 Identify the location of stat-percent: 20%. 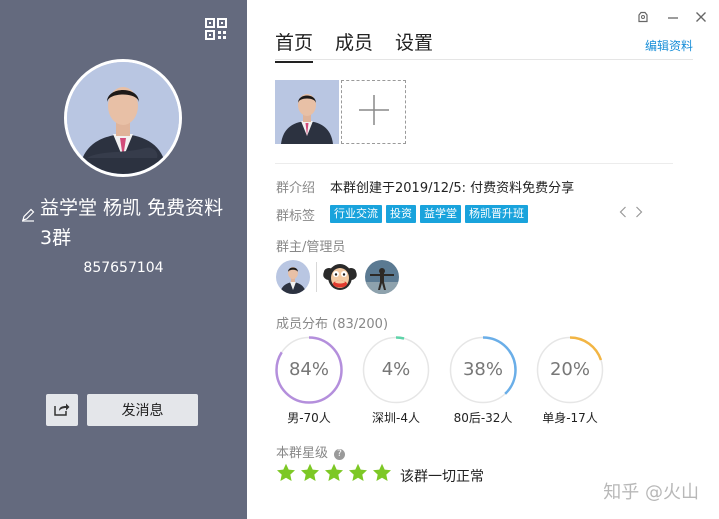
(569, 369).